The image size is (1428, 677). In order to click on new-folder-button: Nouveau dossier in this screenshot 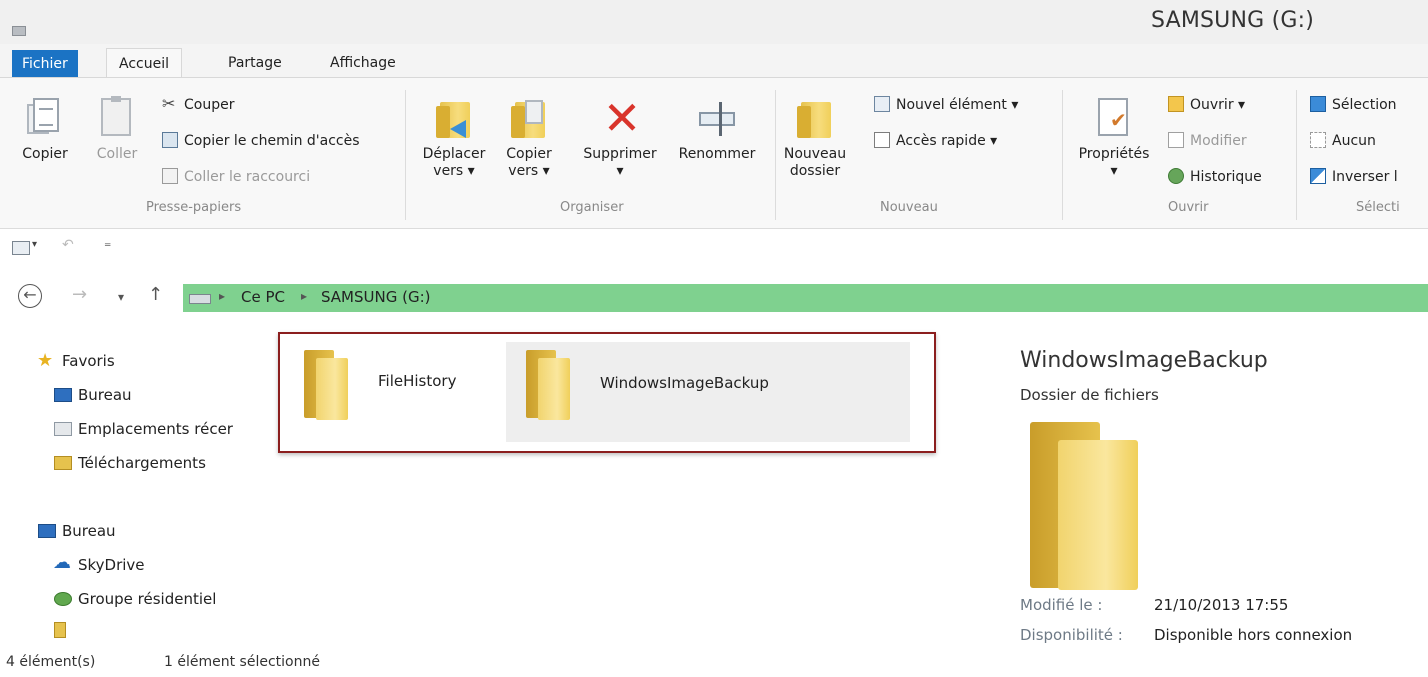, I will do `click(815, 138)`.